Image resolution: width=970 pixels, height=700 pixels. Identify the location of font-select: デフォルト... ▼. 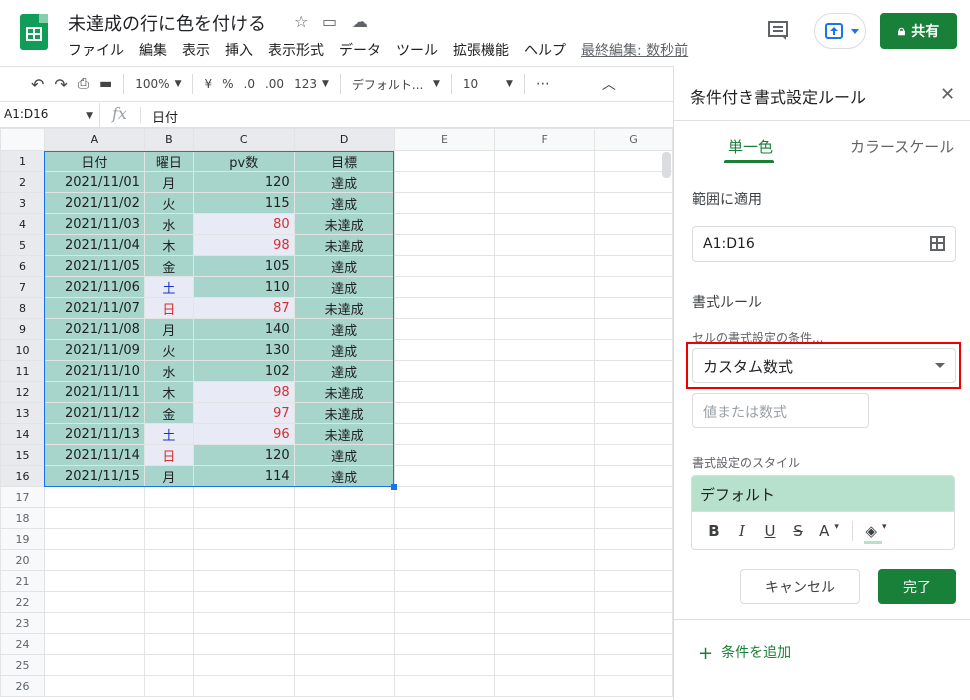
(396, 84).